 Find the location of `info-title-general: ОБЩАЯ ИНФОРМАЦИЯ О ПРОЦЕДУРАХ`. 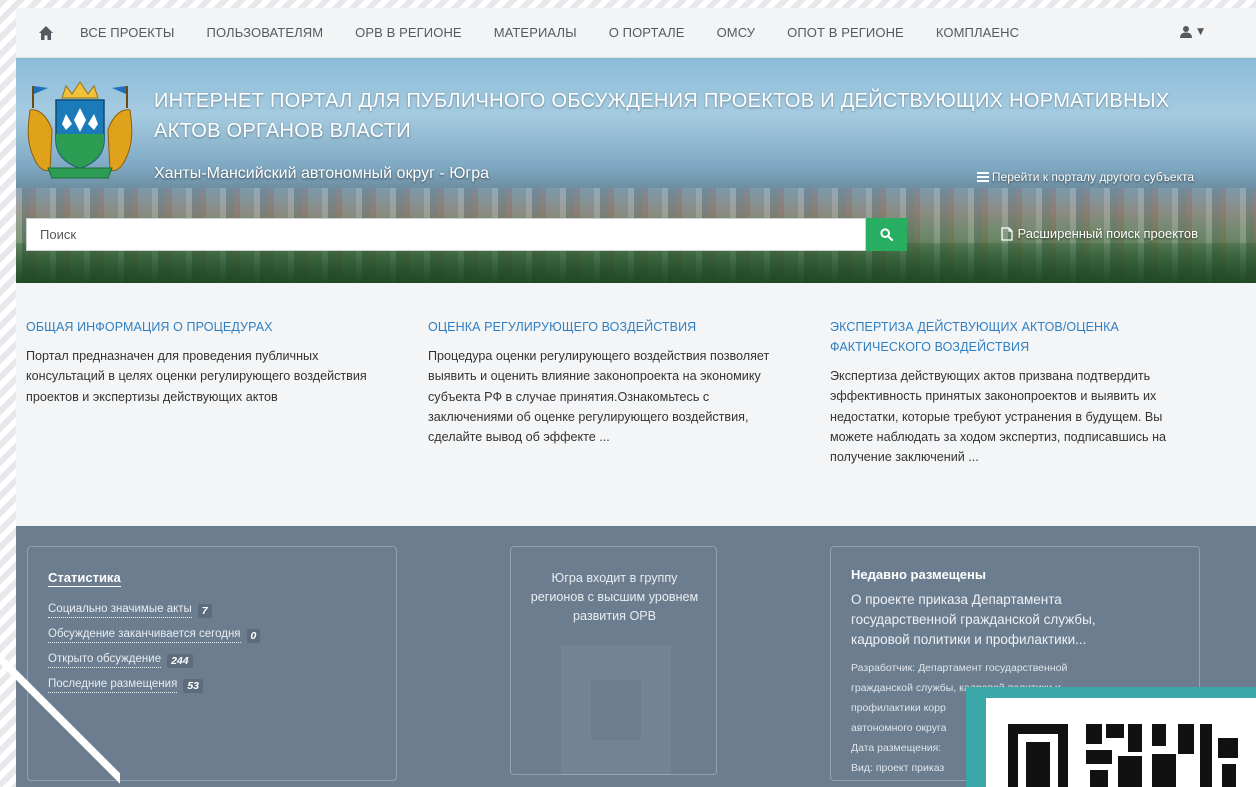

info-title-general: ОБЩАЯ ИНФОРМАЦИЯ О ПРОЦЕДУРАХ is located at coordinates (206, 327).